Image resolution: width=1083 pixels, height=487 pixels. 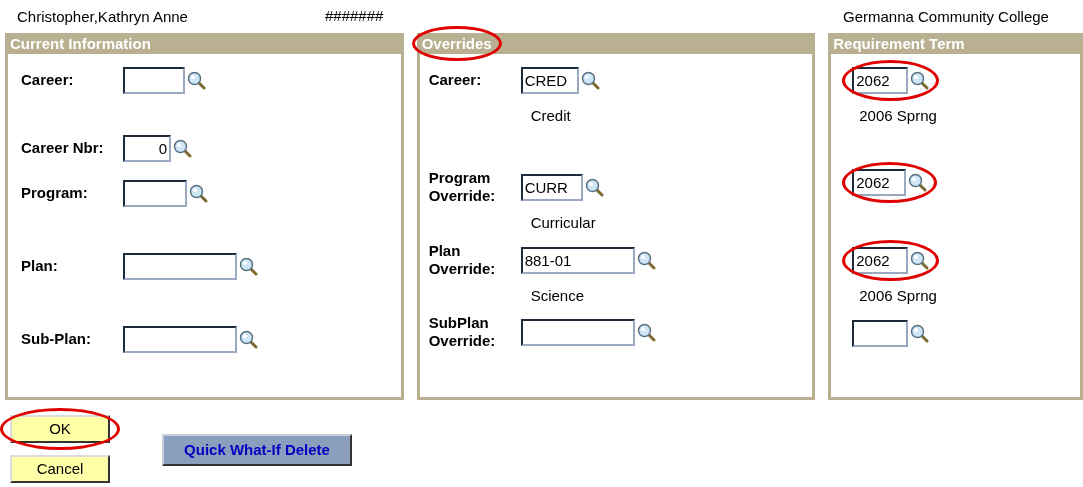 I want to click on field-label: Program Override:, so click(x=462, y=187).